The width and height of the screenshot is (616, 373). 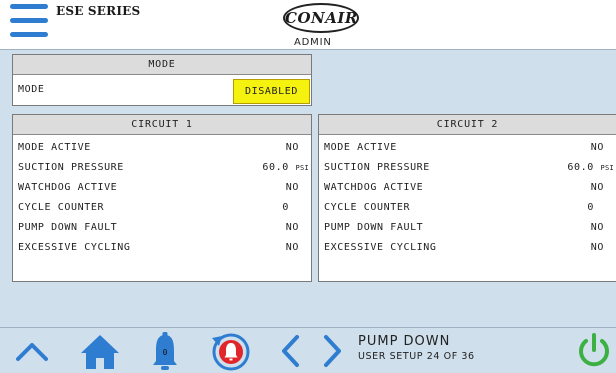 I want to click on chevron-left-icon, so click(x=291, y=351).